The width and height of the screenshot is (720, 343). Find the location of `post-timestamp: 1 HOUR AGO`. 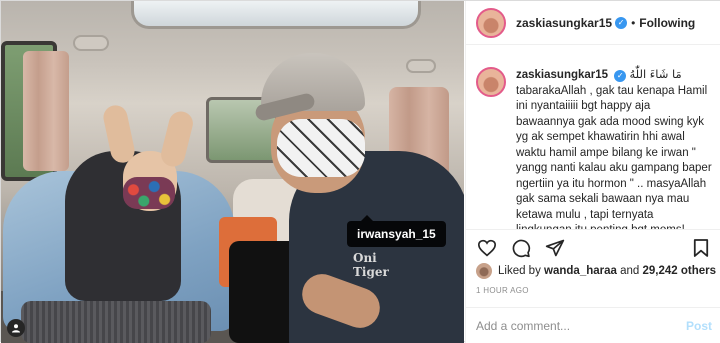

post-timestamp: 1 HOUR AGO is located at coordinates (502, 290).